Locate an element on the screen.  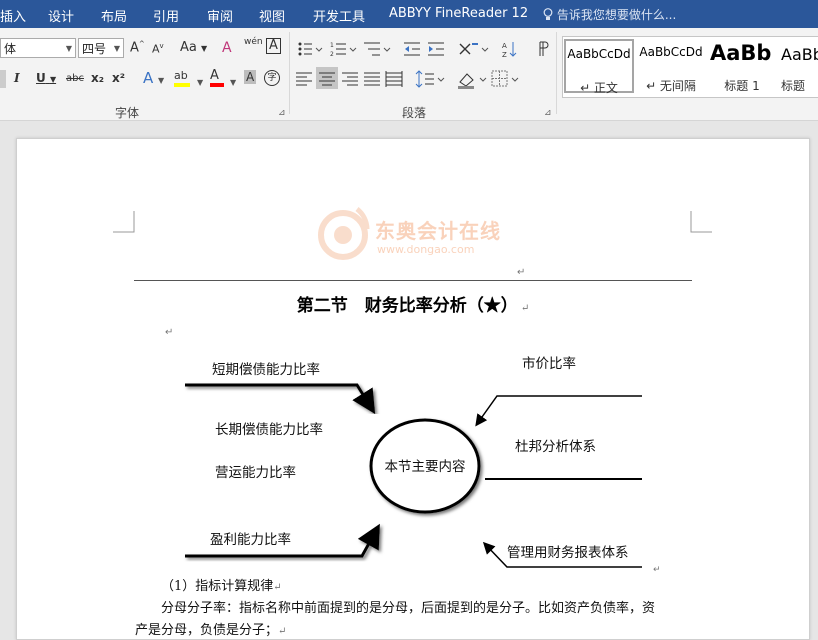
paragraph-2: 分母分子率：指标名称中前面提到的是分母，后面提到的是分子。比如资产负债率，资 is located at coordinates (408, 608).